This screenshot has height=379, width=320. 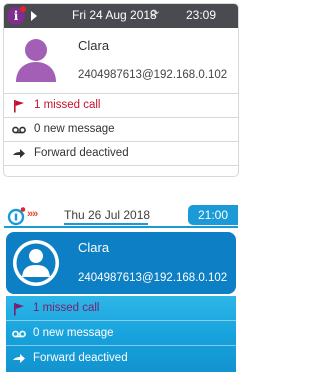 I want to click on status-date: Fri 24 Aug 2018, so click(x=114, y=15).